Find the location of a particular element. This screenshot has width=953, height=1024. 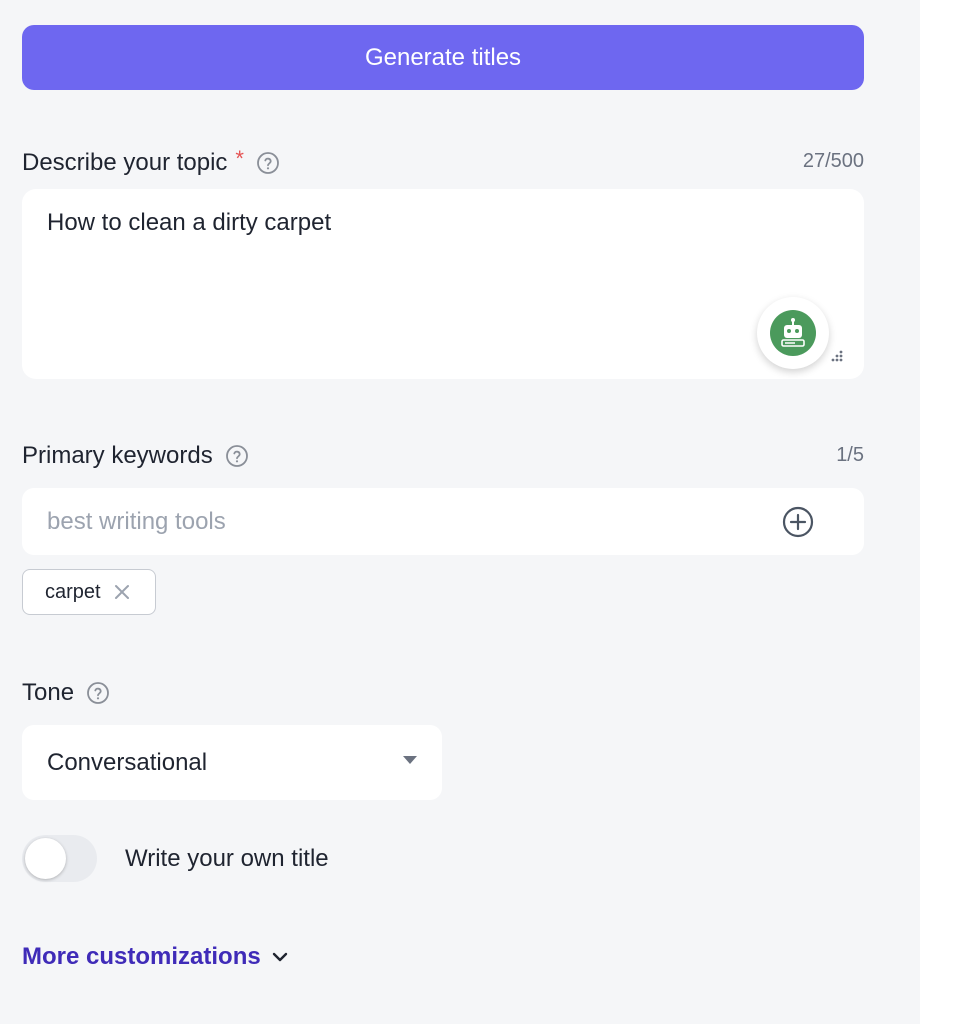

chevron-down-icon is located at coordinates (280, 957).